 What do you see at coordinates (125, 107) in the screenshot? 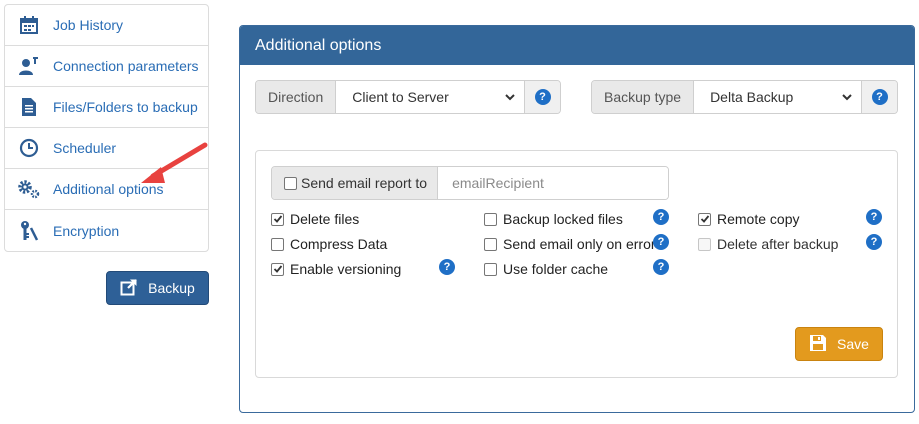
I see `sidebar-item-label: Files/Folders to backup` at bounding box center [125, 107].